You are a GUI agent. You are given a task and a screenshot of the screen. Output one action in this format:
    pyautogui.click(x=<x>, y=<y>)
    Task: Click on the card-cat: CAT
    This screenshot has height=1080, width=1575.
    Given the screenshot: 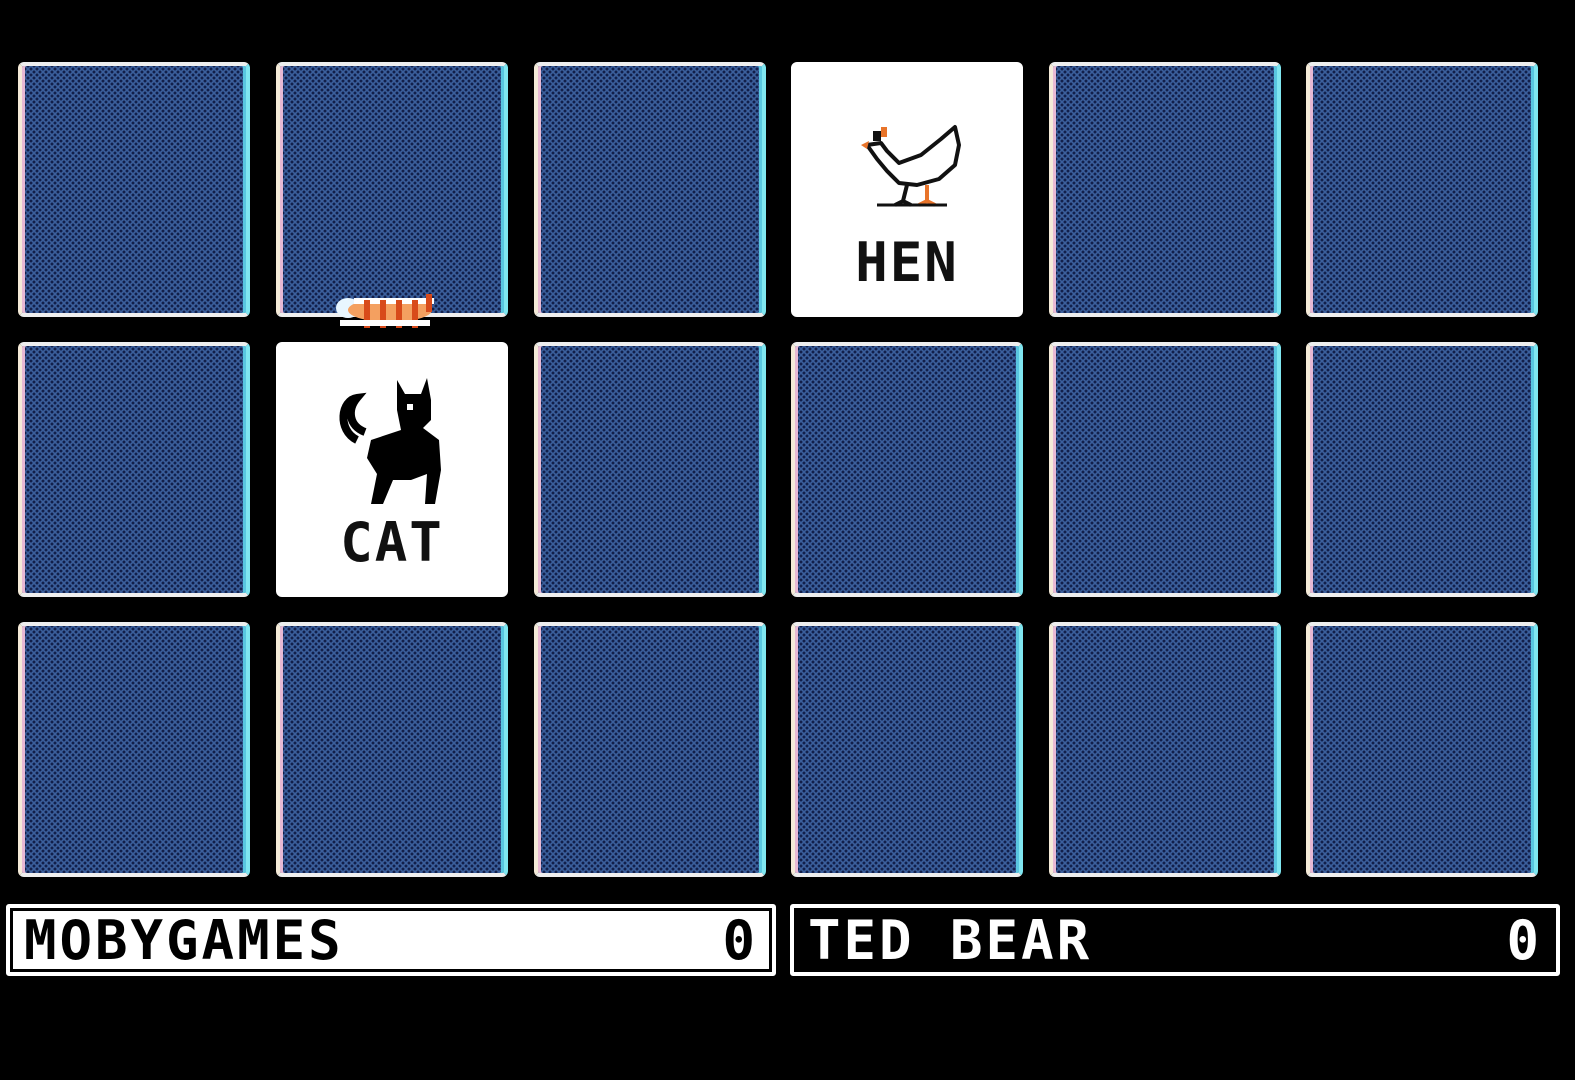 What is the action you would take?
    pyautogui.click(x=392, y=469)
    